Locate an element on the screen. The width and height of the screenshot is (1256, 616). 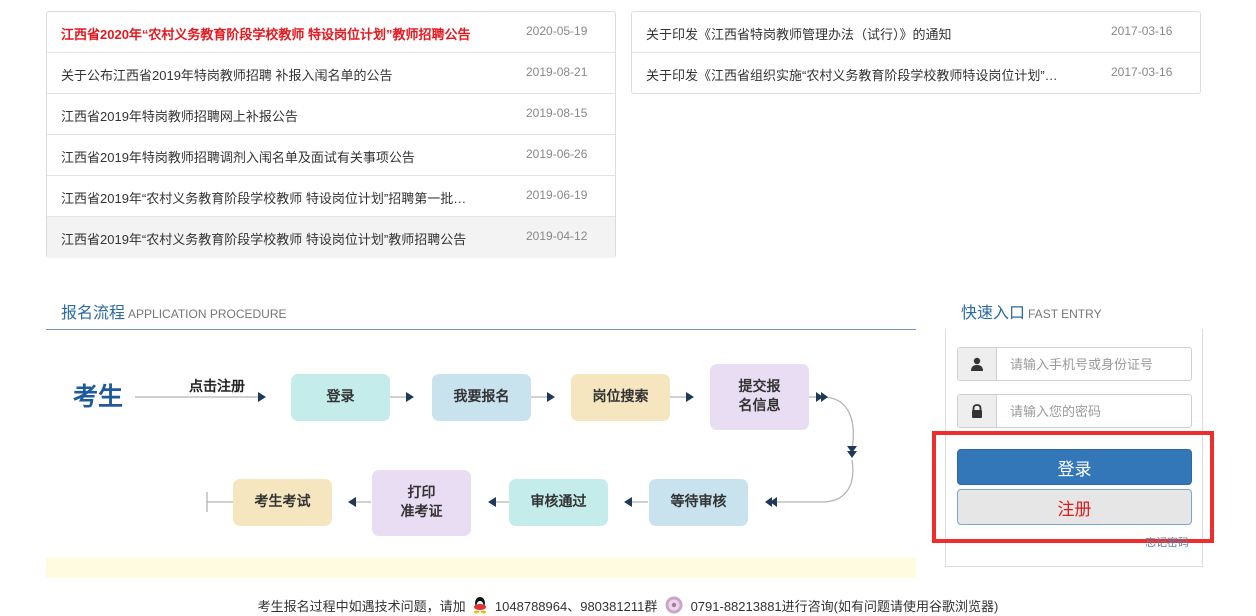
flow-click-register-label: 点击注册 is located at coordinates (217, 387).